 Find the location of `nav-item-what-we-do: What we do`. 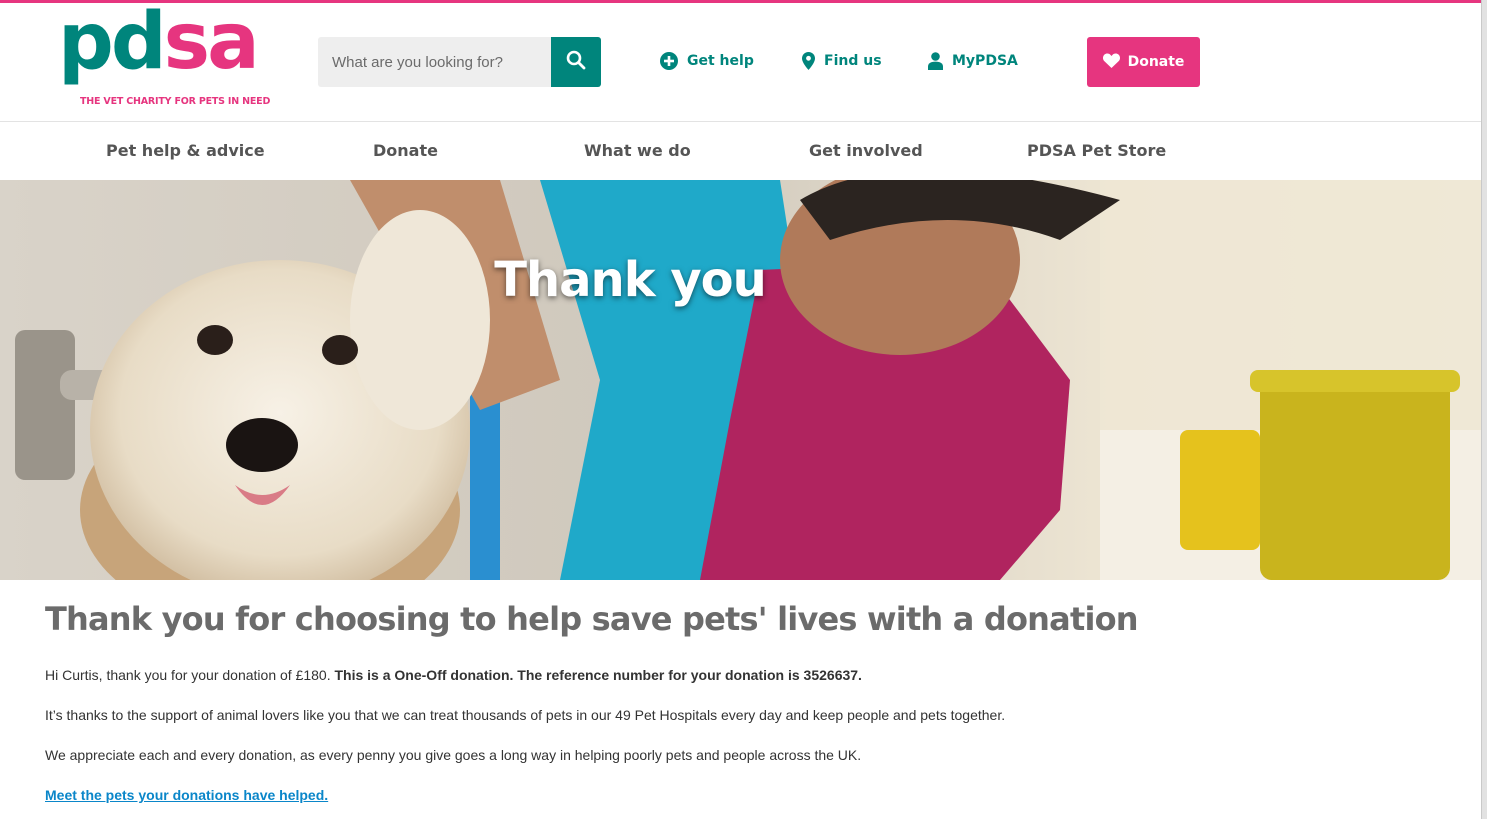

nav-item-what-we-do: What we do is located at coordinates (637, 151).